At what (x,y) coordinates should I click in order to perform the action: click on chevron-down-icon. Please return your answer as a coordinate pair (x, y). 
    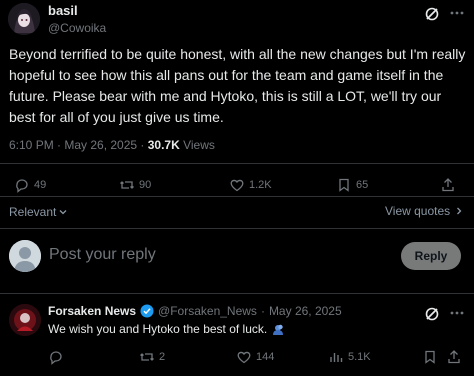
    Looking at the image, I should click on (63, 212).